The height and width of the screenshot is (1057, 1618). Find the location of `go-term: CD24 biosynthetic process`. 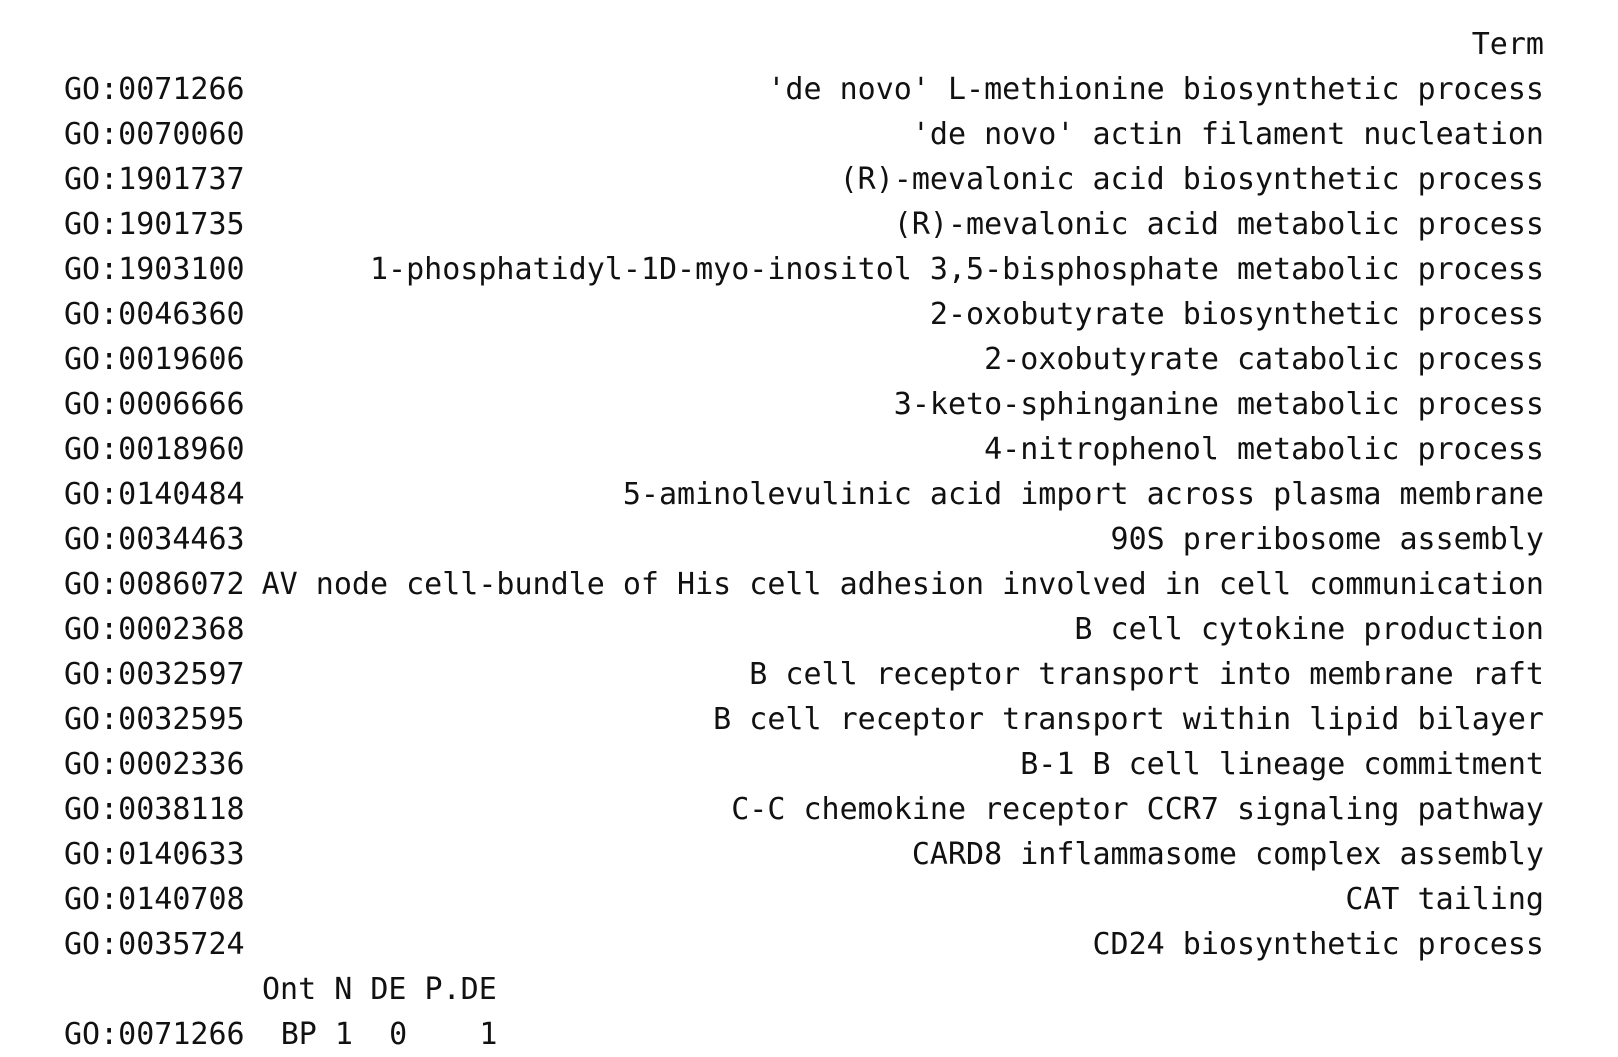

go-term: CD24 biosynthetic process is located at coordinates (1318, 944).